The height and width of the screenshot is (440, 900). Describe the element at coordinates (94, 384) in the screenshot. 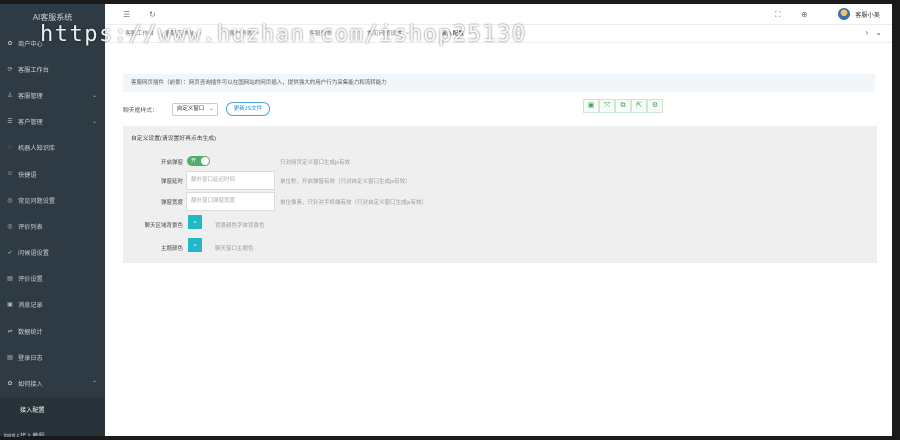

I see `chevron-icon: ⌃` at that location.